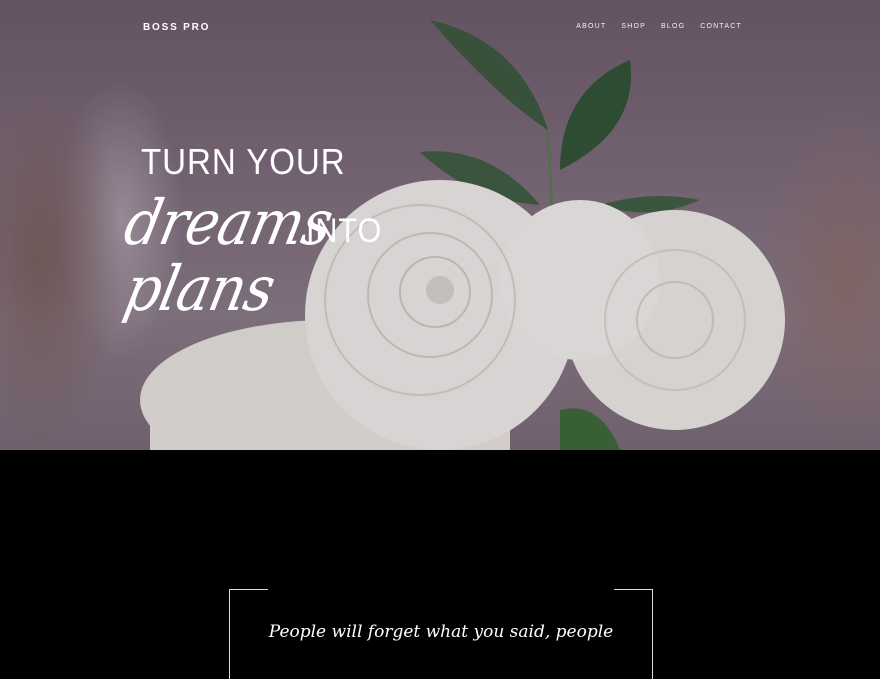 Image resolution: width=880 pixels, height=679 pixels. I want to click on nav-link-blog: BLOG, so click(673, 26).